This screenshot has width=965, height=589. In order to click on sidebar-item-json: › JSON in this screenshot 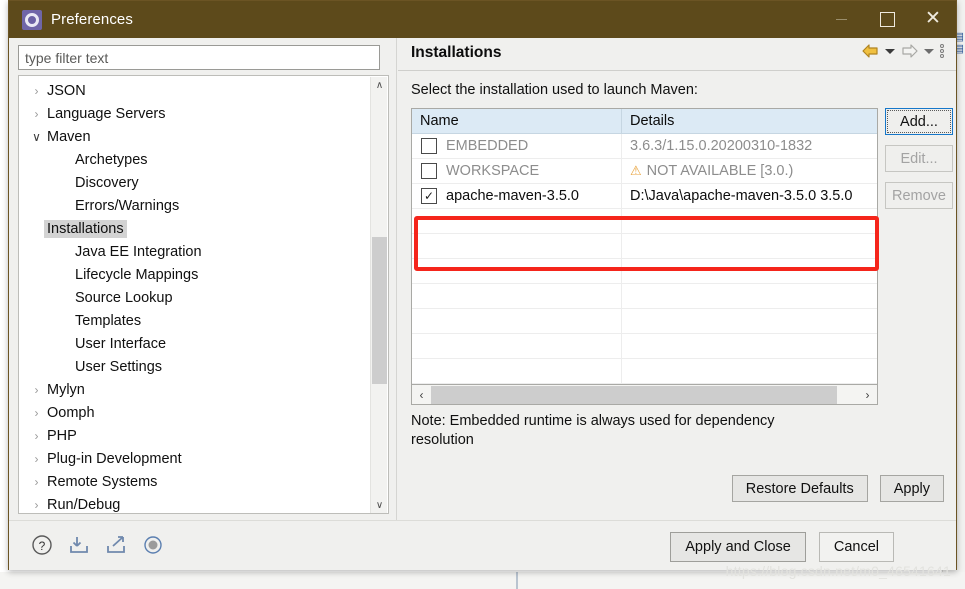, I will do `click(194, 90)`.